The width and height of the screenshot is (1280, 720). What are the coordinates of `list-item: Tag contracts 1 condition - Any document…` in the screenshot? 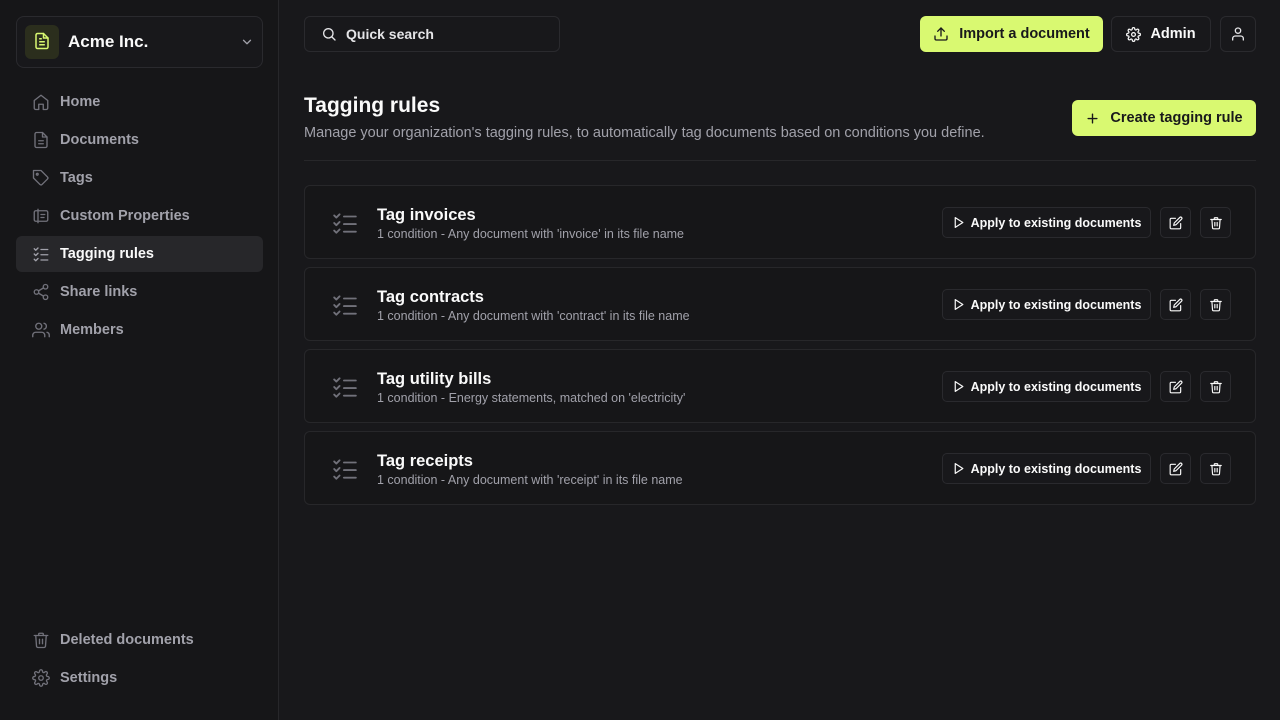 It's located at (780, 304).